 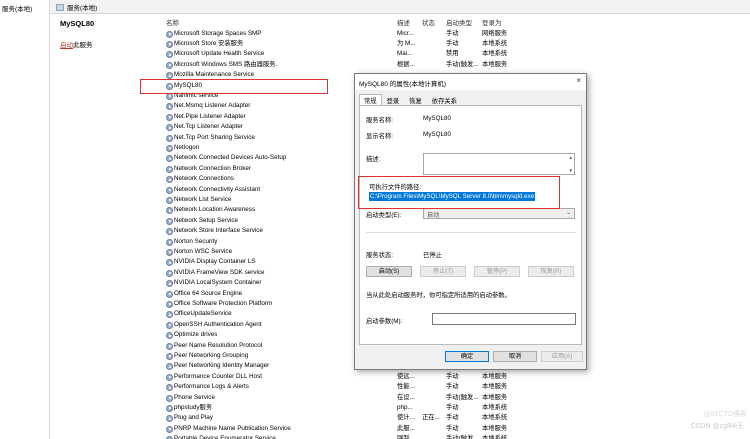 What do you see at coordinates (203, 199) in the screenshot?
I see `service-name: Network List Service` at bounding box center [203, 199].